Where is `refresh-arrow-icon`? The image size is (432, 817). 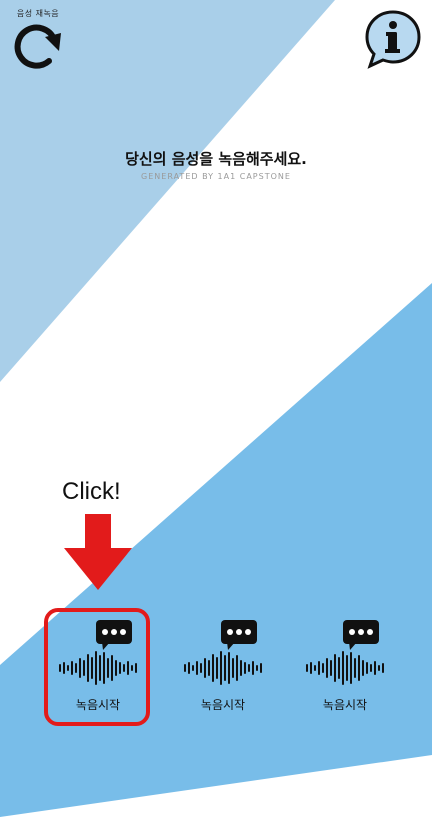 refresh-arrow-icon is located at coordinates (37, 46).